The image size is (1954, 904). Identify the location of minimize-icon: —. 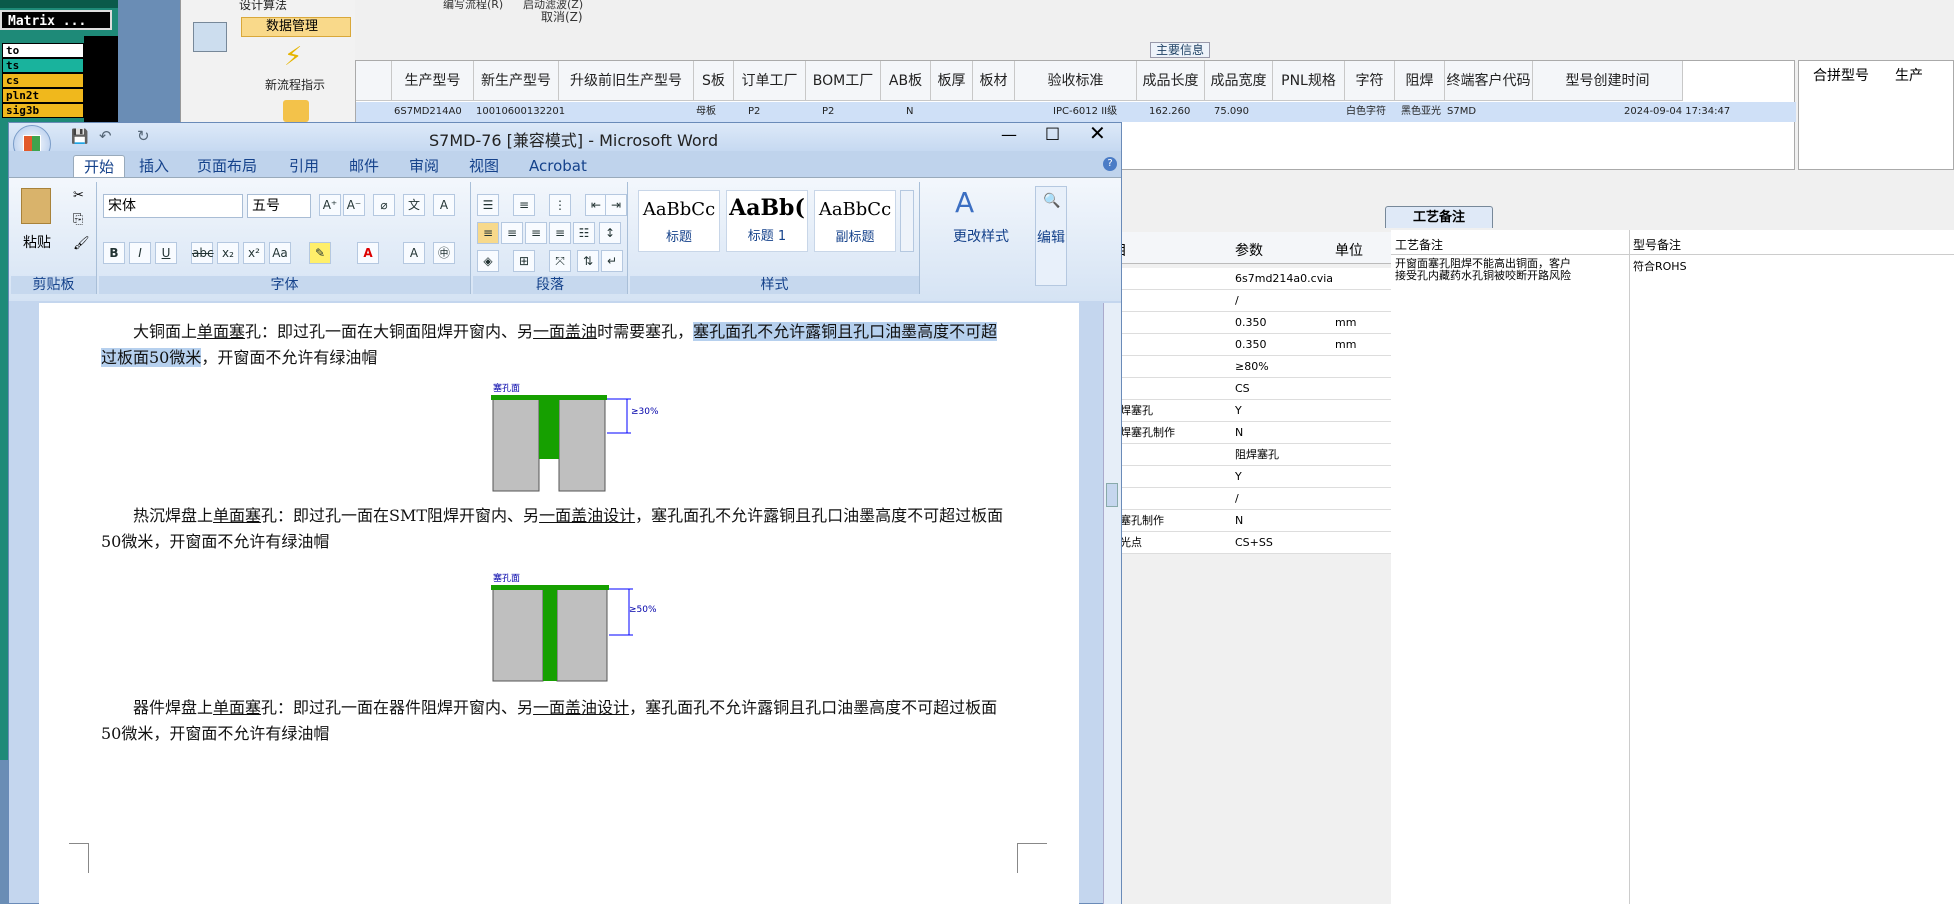
(1009, 134).